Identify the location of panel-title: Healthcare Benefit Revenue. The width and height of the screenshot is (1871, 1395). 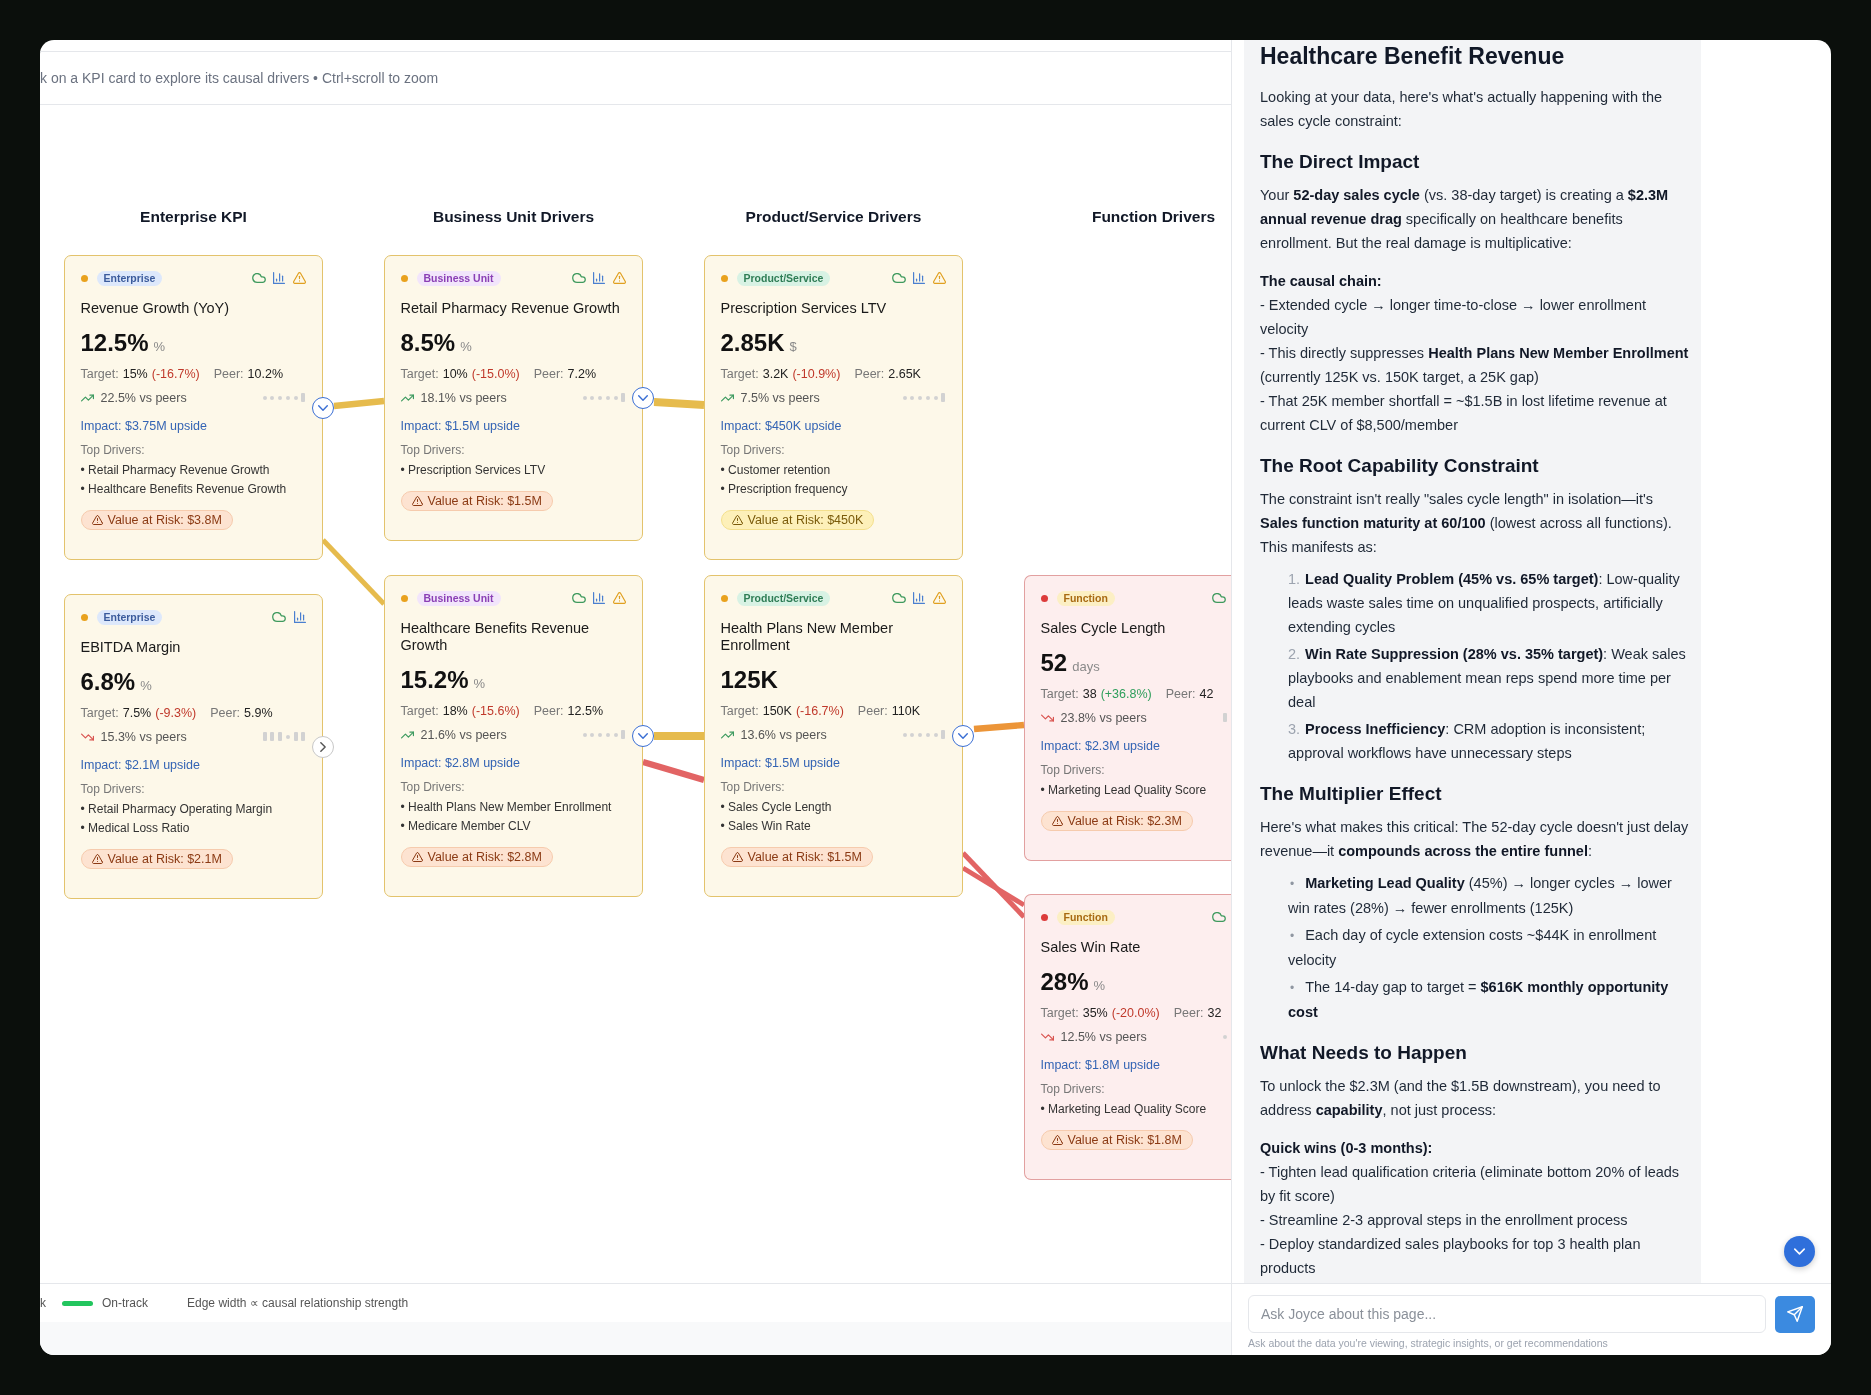
(1413, 56).